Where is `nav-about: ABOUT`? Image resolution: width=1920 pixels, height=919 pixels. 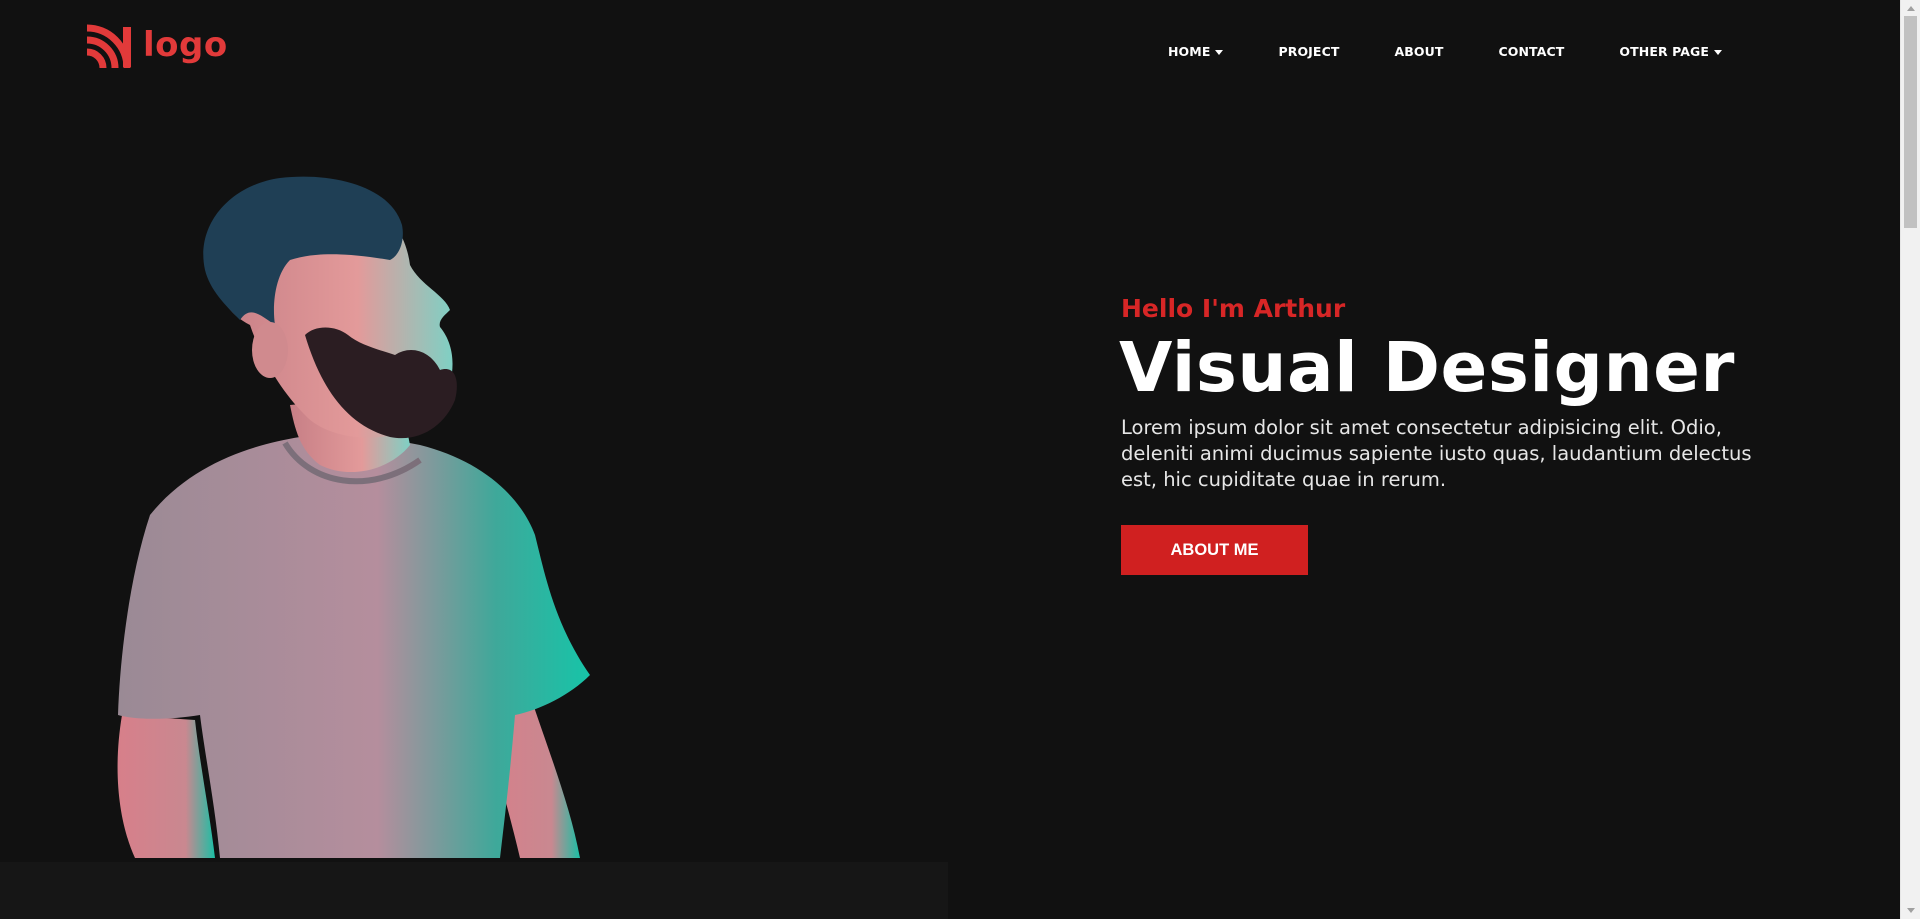
nav-about: ABOUT is located at coordinates (1418, 51).